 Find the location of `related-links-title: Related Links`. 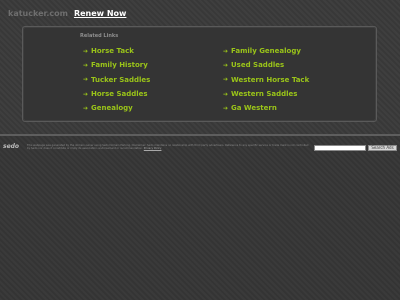

related-links-title: Related Links is located at coordinates (99, 36).